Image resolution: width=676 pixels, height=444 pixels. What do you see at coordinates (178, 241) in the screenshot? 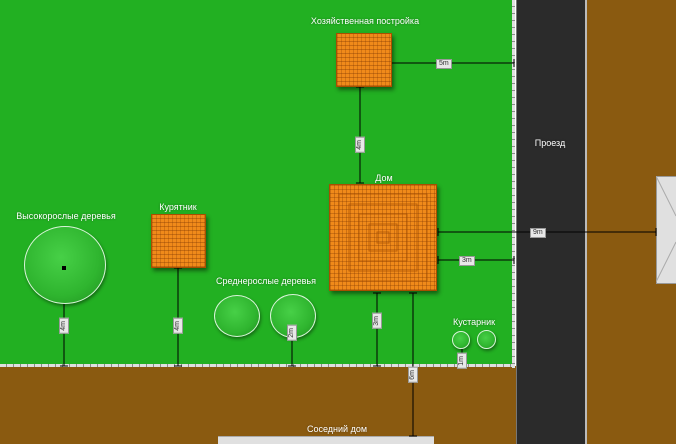
I see `chicken-coop` at bounding box center [178, 241].